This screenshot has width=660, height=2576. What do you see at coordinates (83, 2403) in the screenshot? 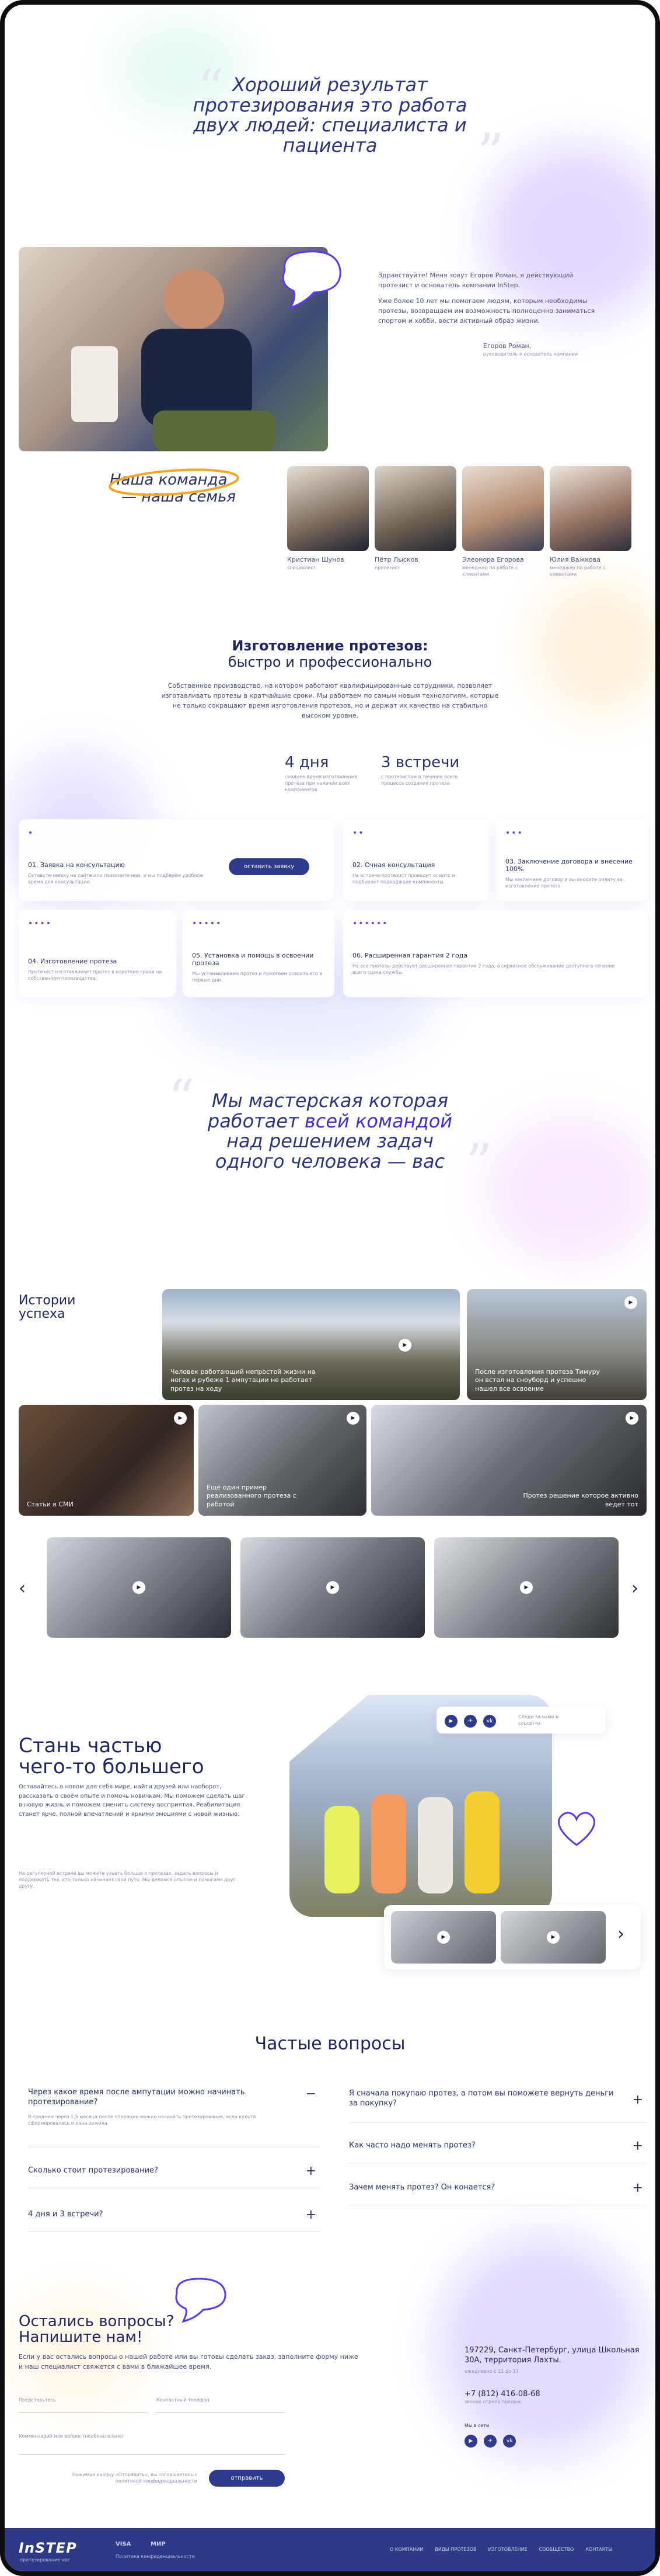
I see `name-field: Представьтесь` at bounding box center [83, 2403].